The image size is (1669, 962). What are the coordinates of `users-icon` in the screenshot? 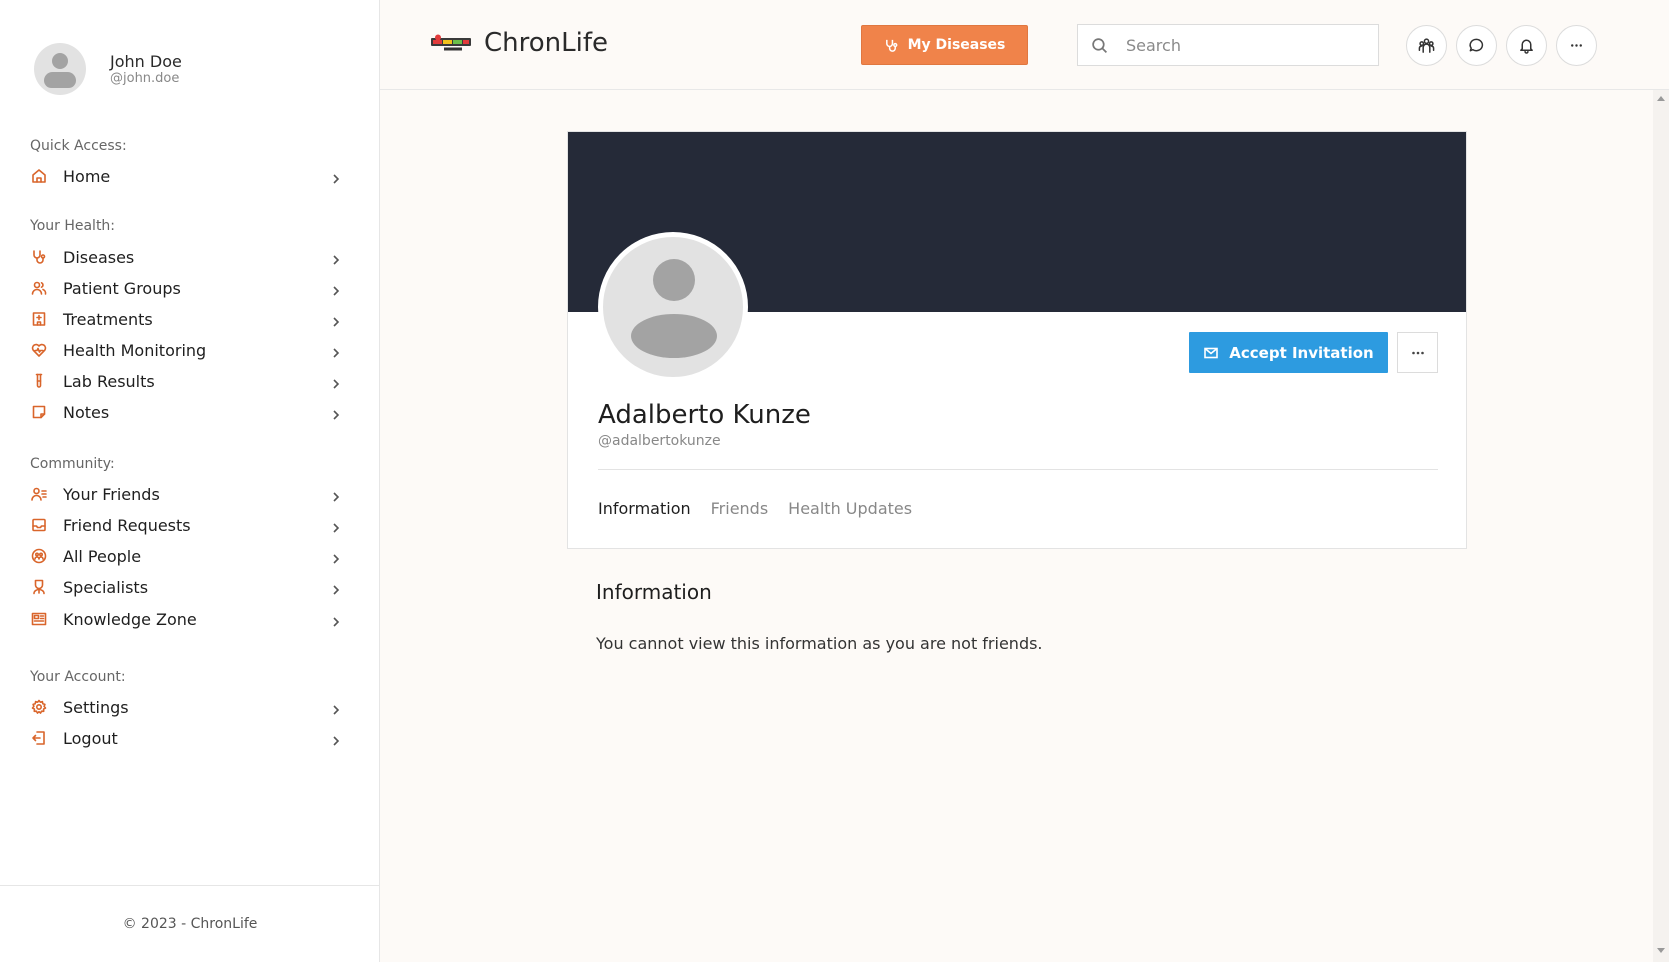 It's located at (39, 288).